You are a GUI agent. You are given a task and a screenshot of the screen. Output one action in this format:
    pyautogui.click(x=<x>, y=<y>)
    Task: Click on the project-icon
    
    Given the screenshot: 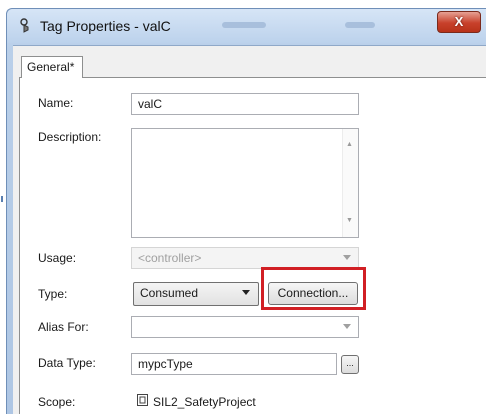 What is the action you would take?
    pyautogui.click(x=142, y=400)
    